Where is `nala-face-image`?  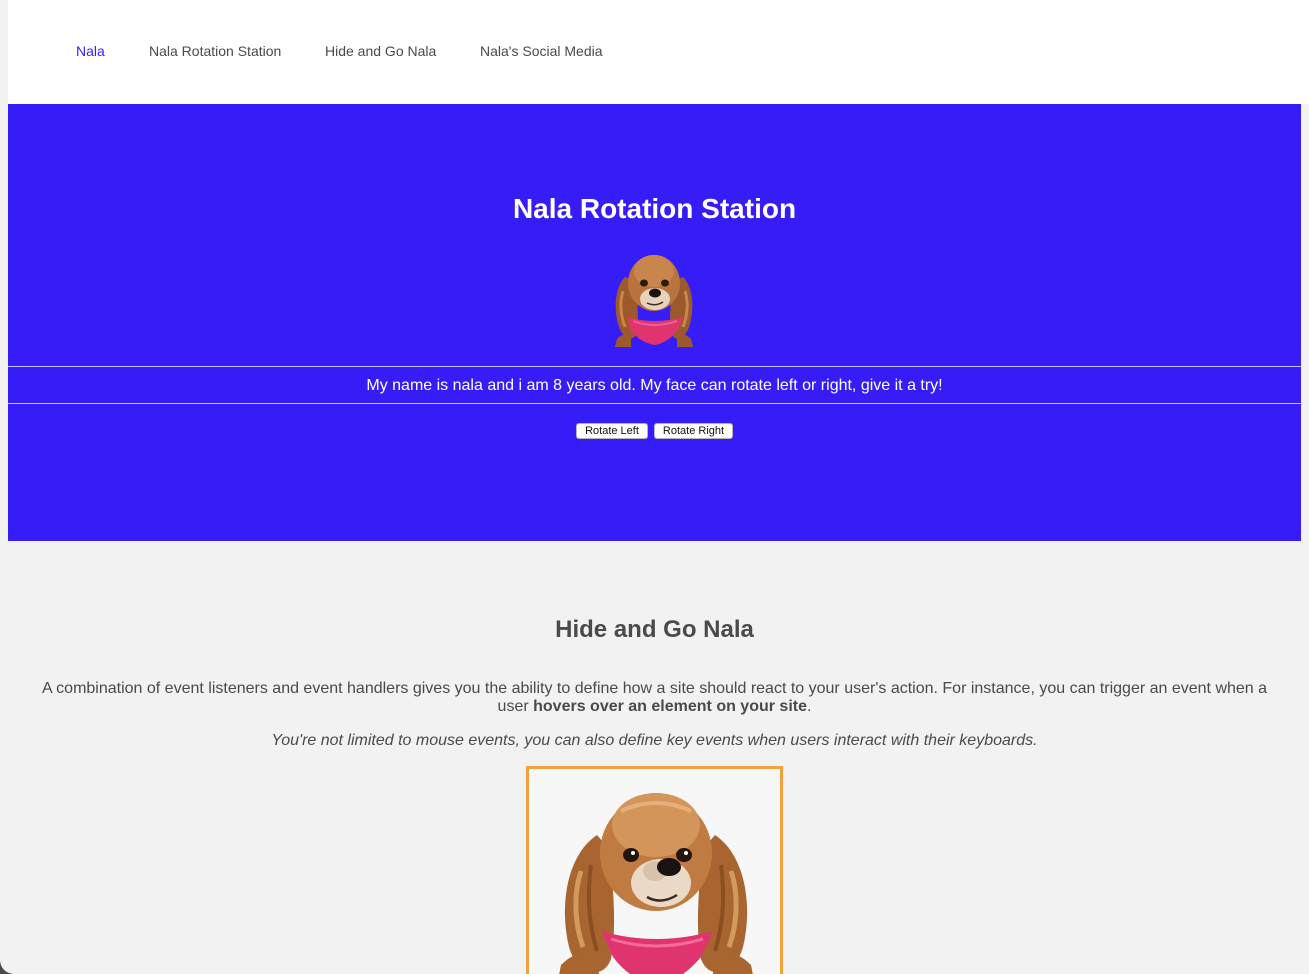 nala-face-image is located at coordinates (654, 301).